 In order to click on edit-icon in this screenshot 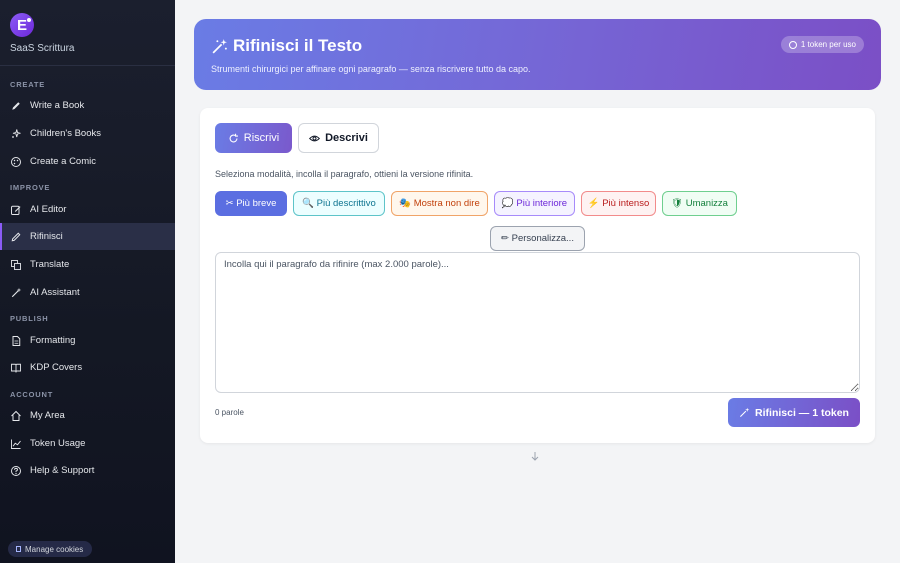, I will do `click(16, 210)`.